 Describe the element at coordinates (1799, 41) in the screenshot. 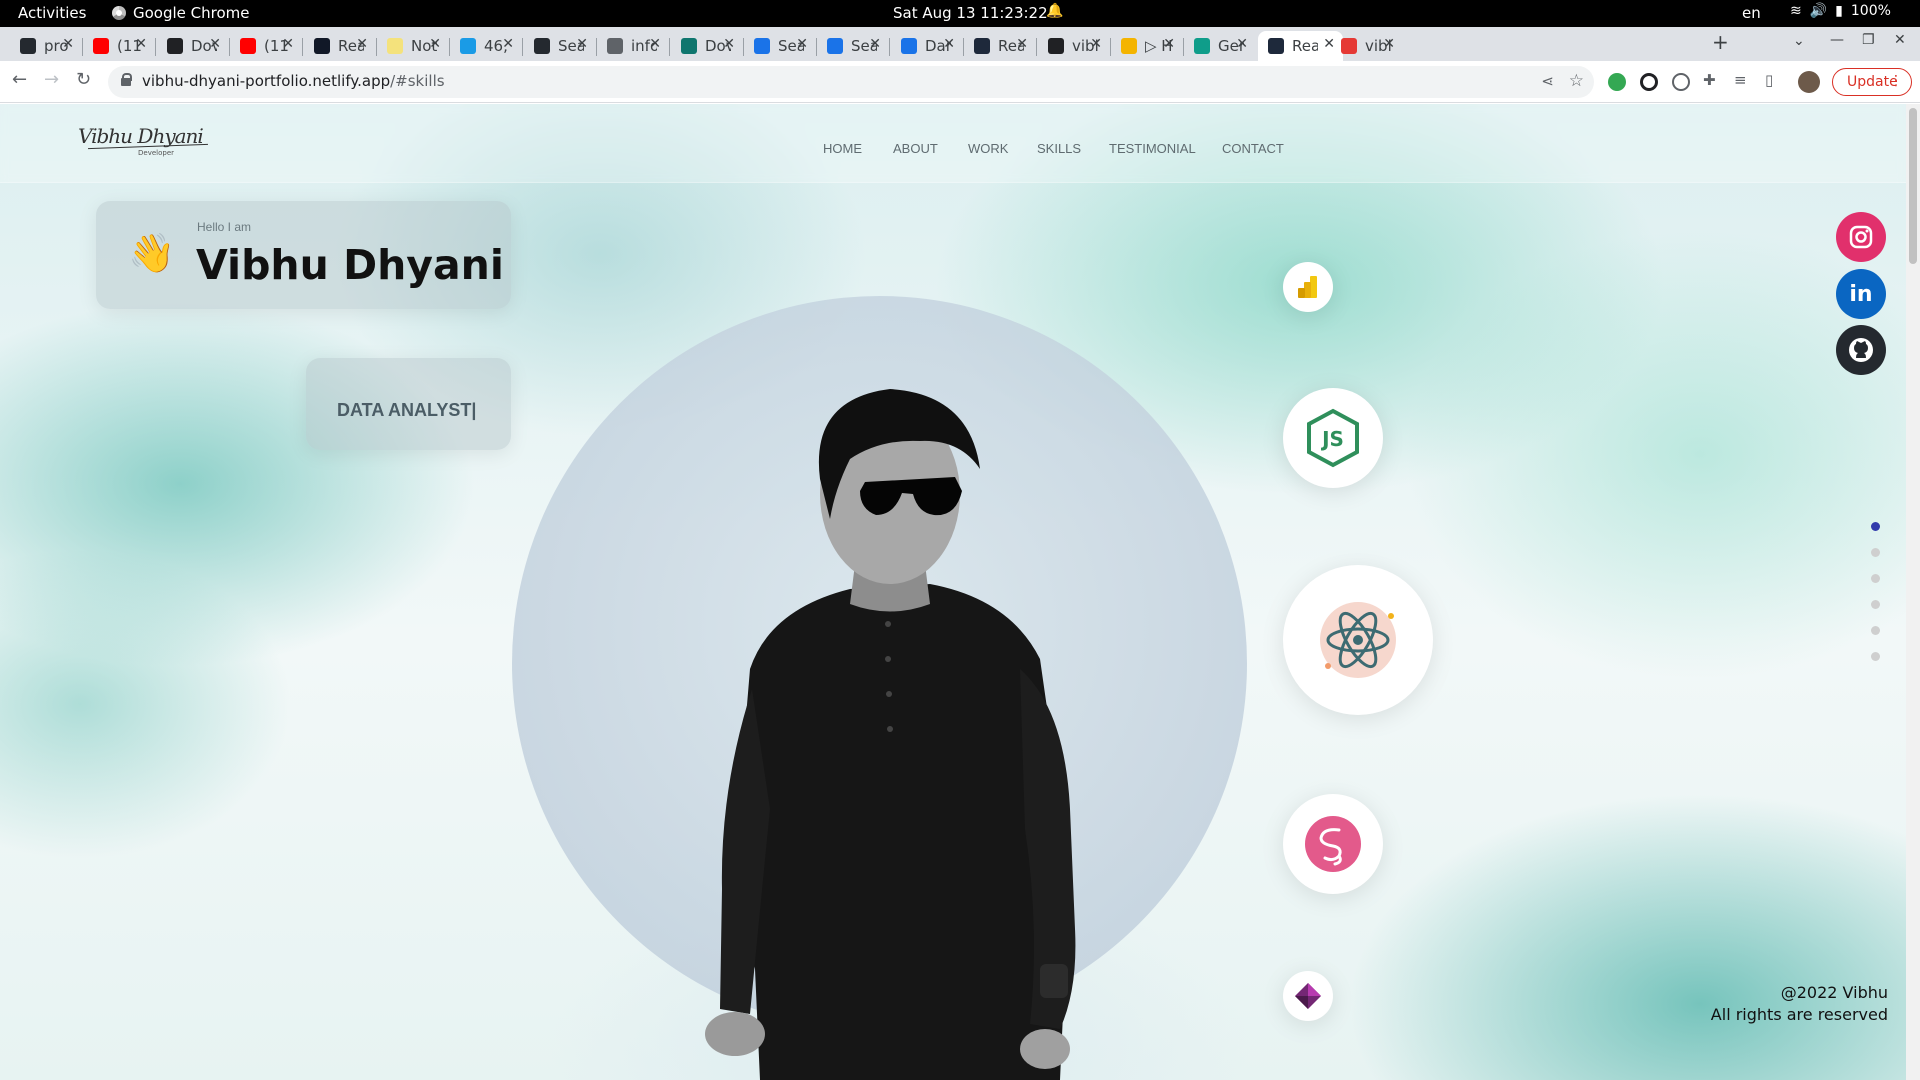

I see `tab-search-chevron-icon: ⌄` at that location.